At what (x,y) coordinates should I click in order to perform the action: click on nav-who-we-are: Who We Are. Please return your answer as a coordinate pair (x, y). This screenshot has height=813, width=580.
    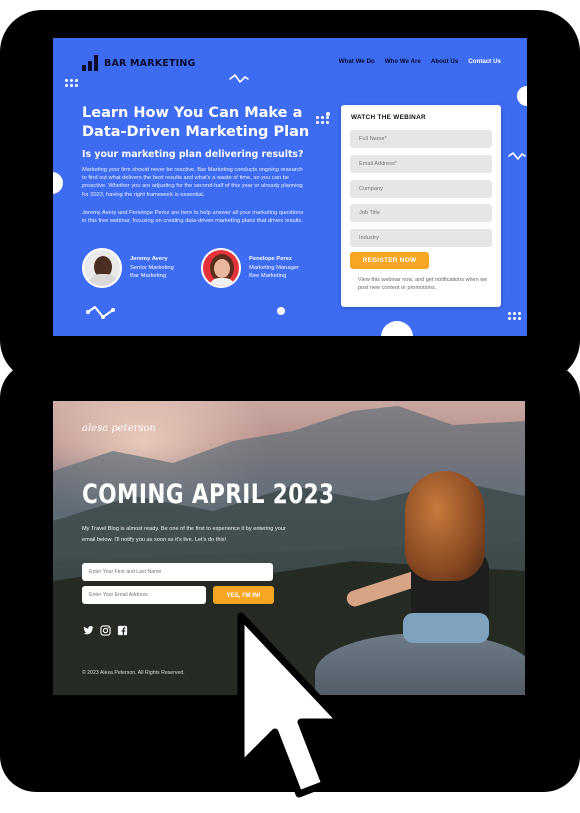
    Looking at the image, I should click on (403, 61).